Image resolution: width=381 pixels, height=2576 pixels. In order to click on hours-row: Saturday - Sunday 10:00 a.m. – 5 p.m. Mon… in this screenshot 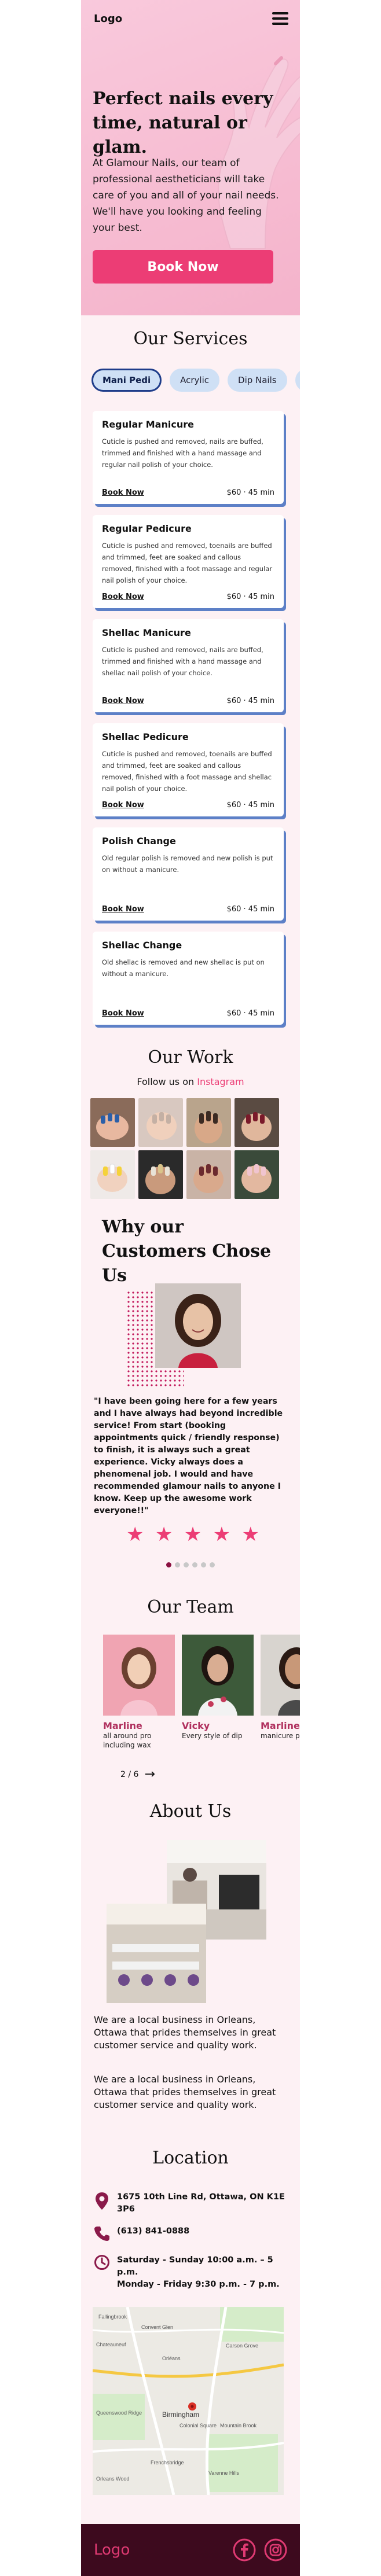, I will do `click(192, 2272)`.